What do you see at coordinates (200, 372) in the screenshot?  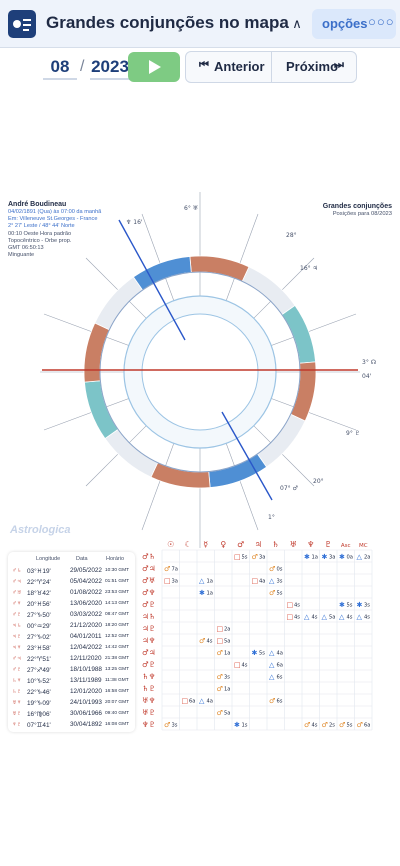 I see `center-circle` at bounding box center [200, 372].